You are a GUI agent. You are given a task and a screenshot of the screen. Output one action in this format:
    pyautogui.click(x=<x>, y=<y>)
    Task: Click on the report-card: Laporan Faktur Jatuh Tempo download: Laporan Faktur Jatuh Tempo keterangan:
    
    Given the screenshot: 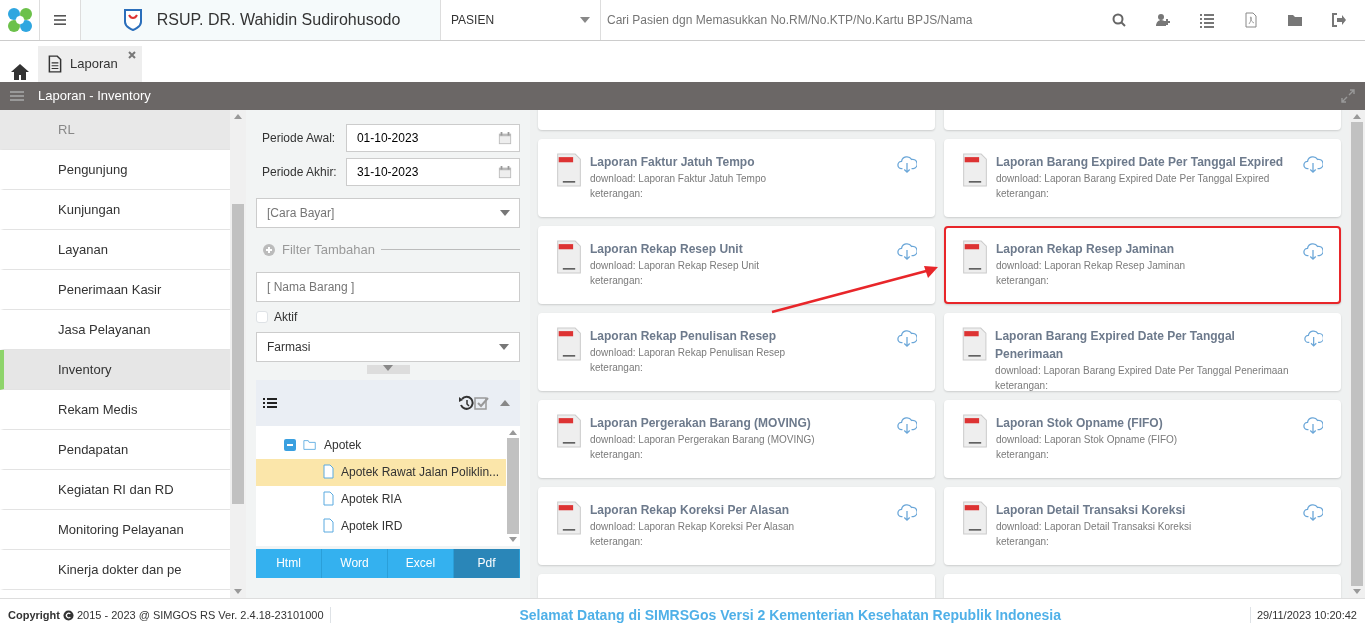 What is the action you would take?
    pyautogui.click(x=736, y=178)
    